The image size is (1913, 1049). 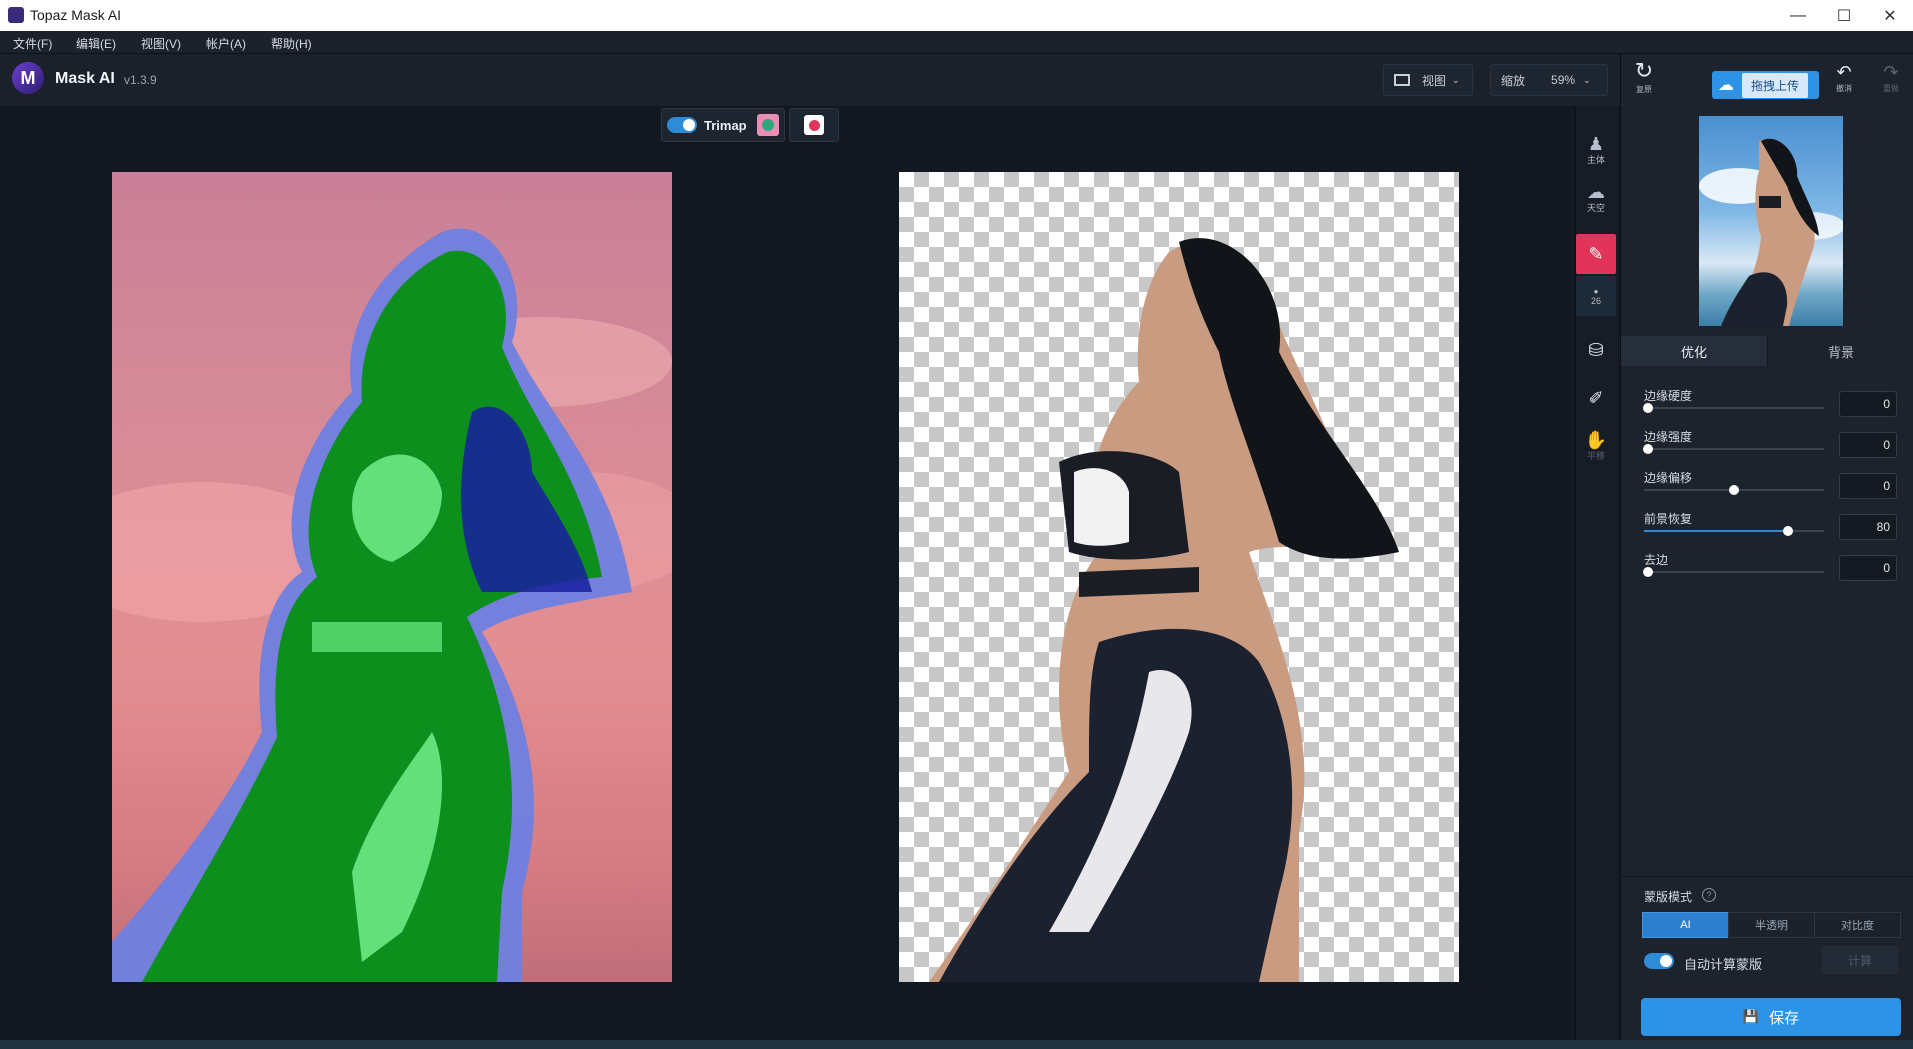 I want to click on navigator-thumbnail, so click(x=1771, y=221).